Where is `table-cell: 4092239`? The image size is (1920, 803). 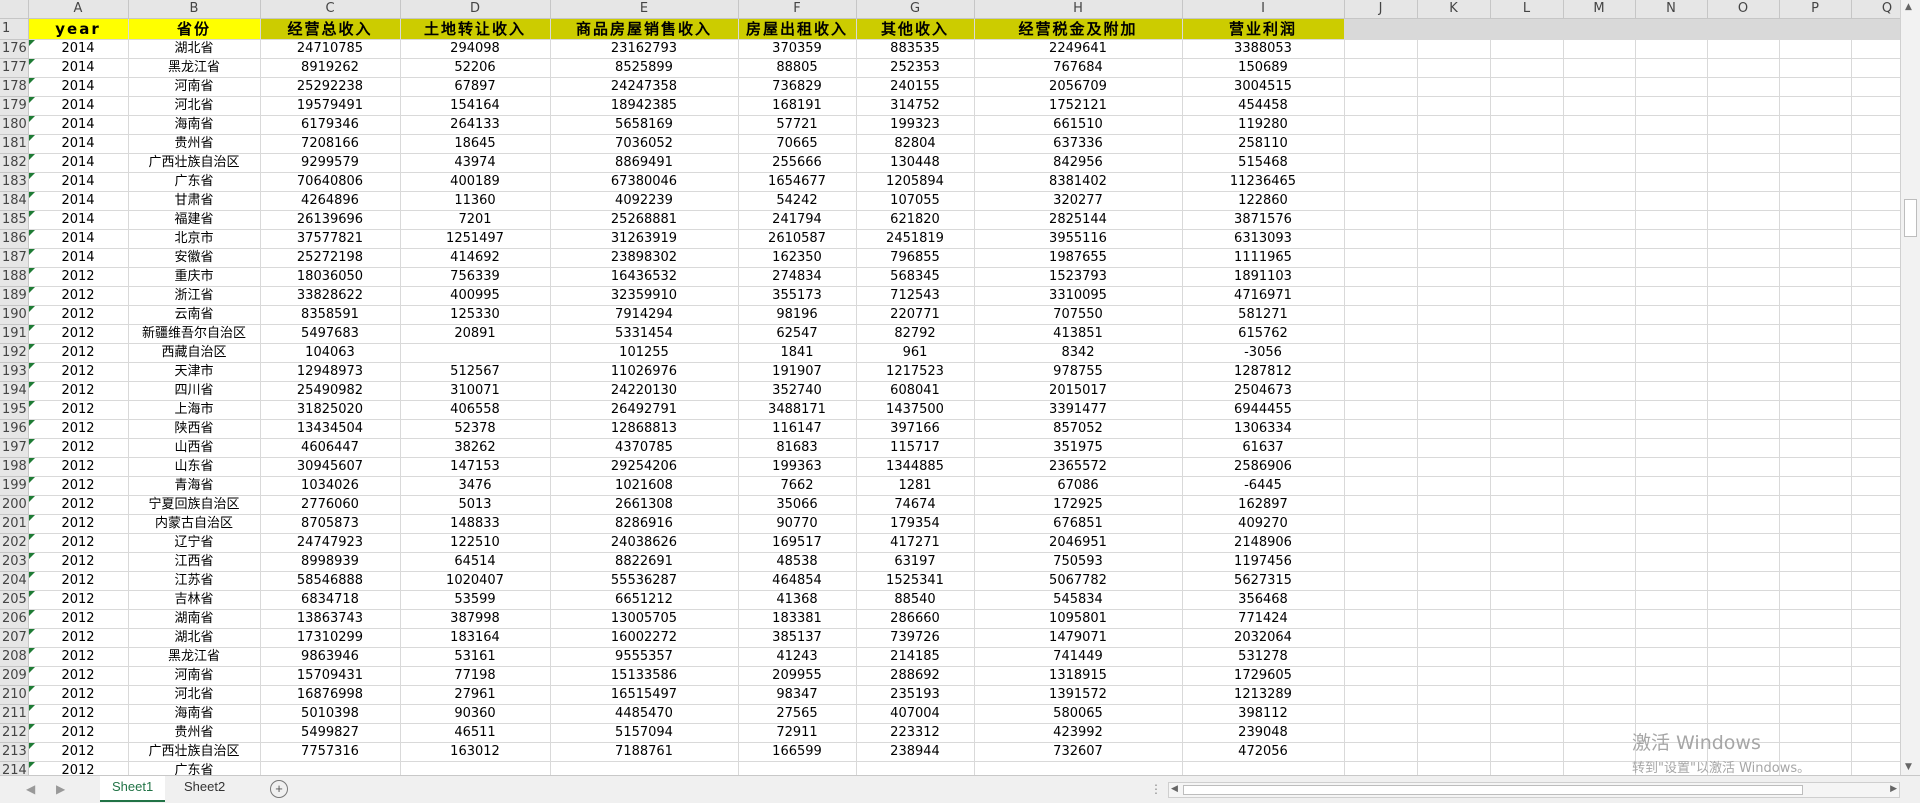 table-cell: 4092239 is located at coordinates (644, 201).